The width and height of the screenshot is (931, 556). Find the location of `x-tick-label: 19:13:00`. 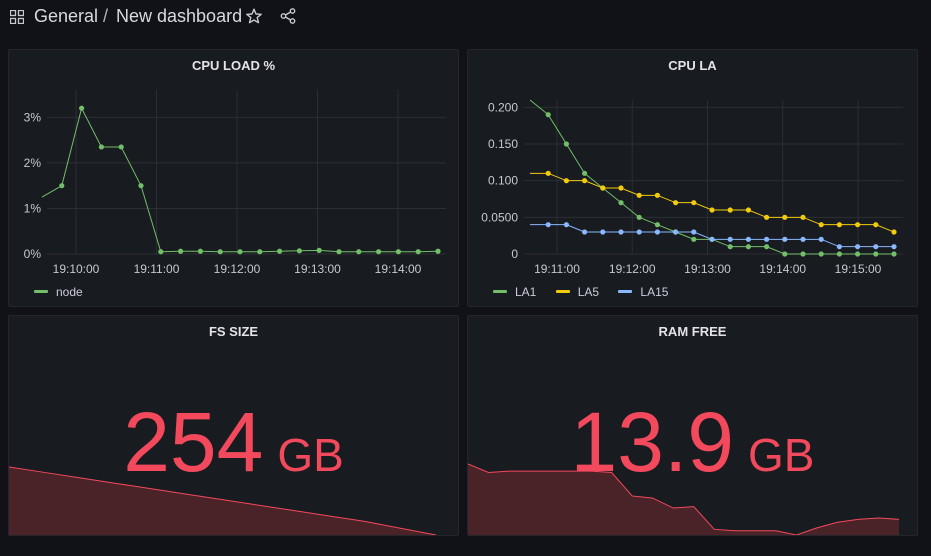

x-tick-label: 19:13:00 is located at coordinates (707, 269).